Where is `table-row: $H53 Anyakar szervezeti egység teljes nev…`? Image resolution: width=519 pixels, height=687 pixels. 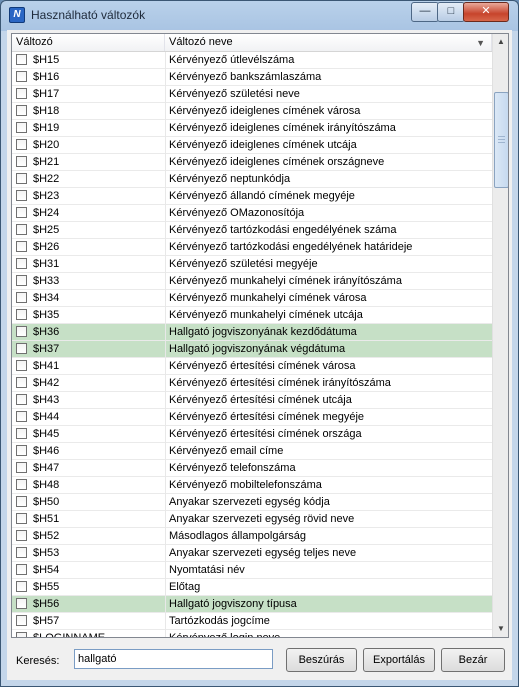 table-row: $H53 Anyakar szervezeti egység teljes nev… is located at coordinates (252, 553).